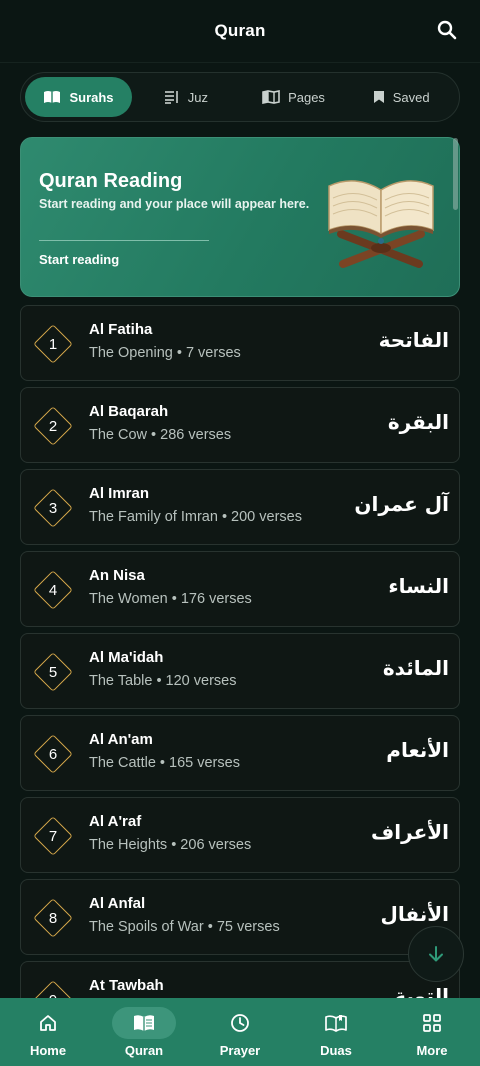 This screenshot has width=480, height=1066. Describe the element at coordinates (144, 1032) in the screenshot. I see `nav-quran: Quran` at that location.